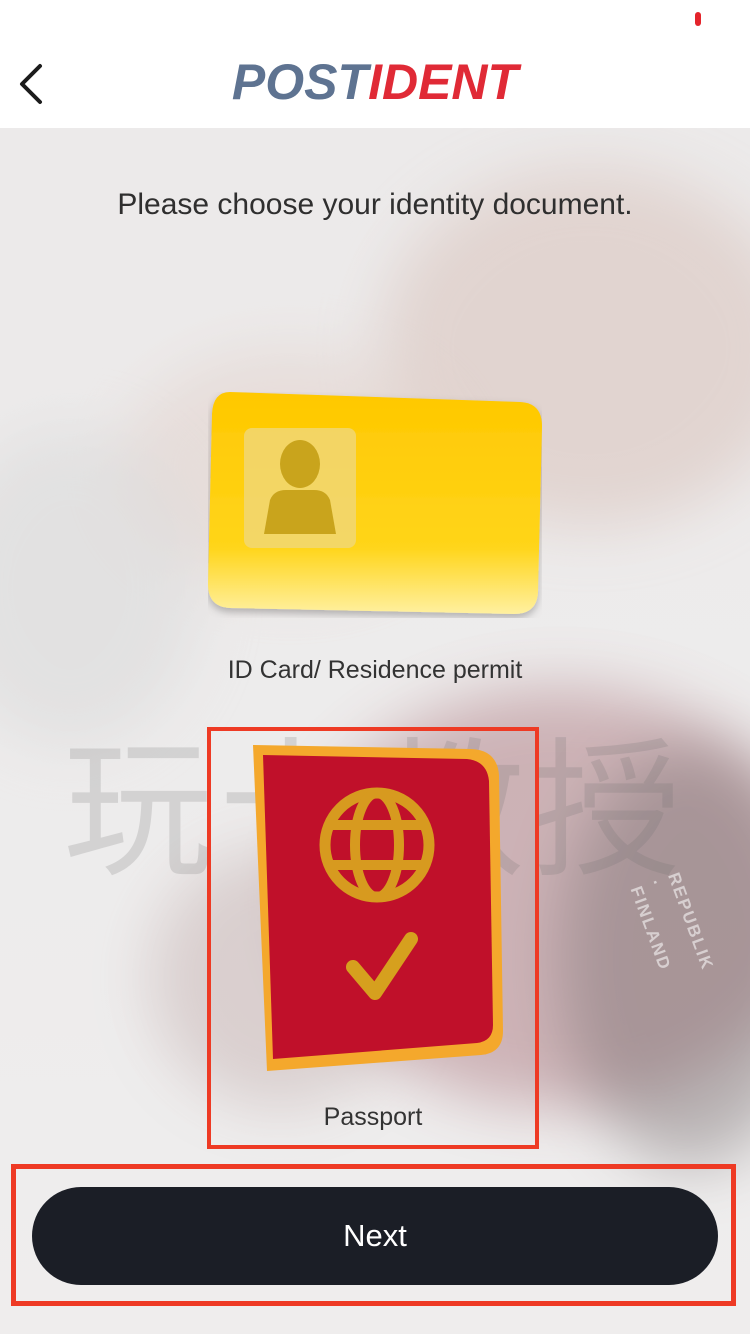 This screenshot has width=750, height=1334. I want to click on logo-ident-text: IDENT, so click(443, 82).